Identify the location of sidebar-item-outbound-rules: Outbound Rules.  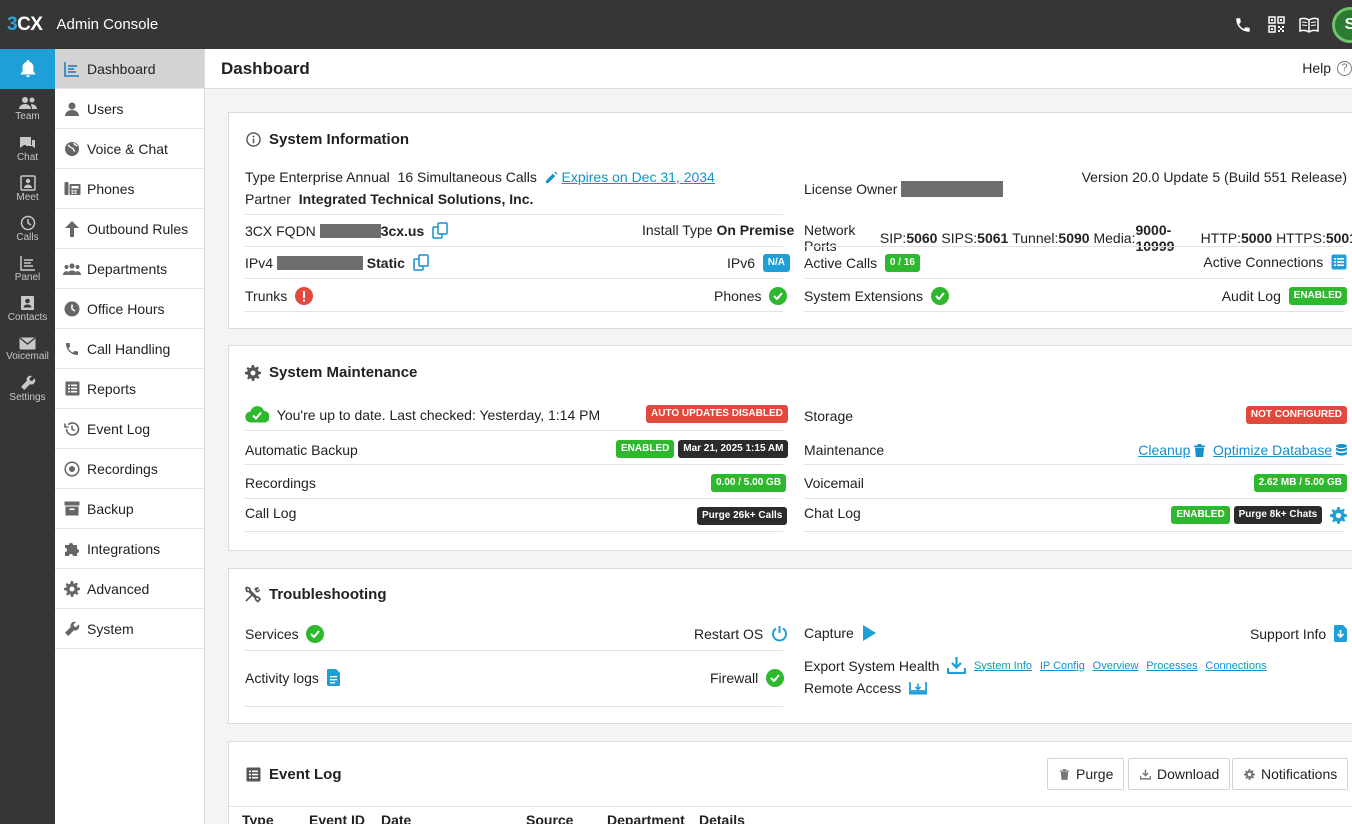
(129, 229).